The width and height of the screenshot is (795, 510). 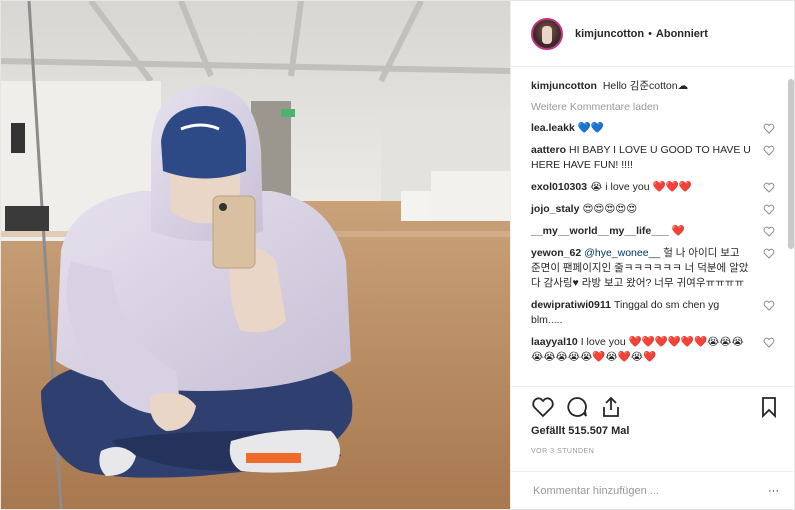 What do you see at coordinates (559, 187) in the screenshot?
I see `comment-username: exol010303` at bounding box center [559, 187].